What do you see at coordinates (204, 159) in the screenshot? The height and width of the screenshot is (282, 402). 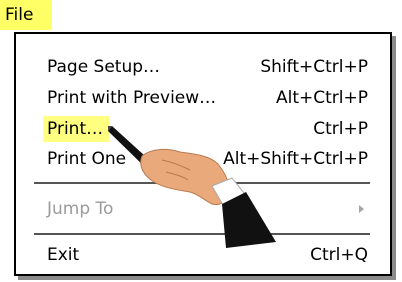 I see `menu-item-print-one: Print One Alt+Shift+Ctrl+P` at bounding box center [204, 159].